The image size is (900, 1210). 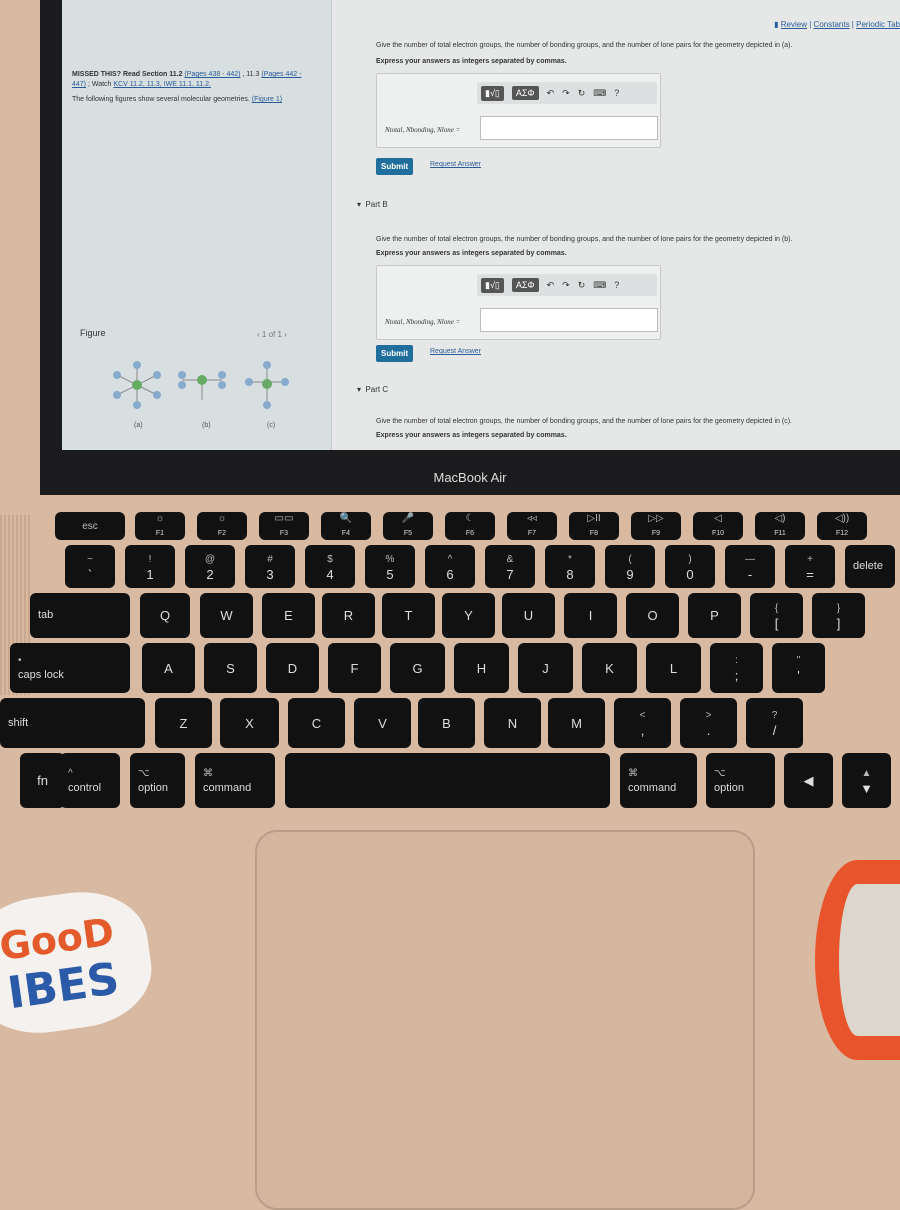 What do you see at coordinates (230, 668) in the screenshot?
I see `key-s: S` at bounding box center [230, 668].